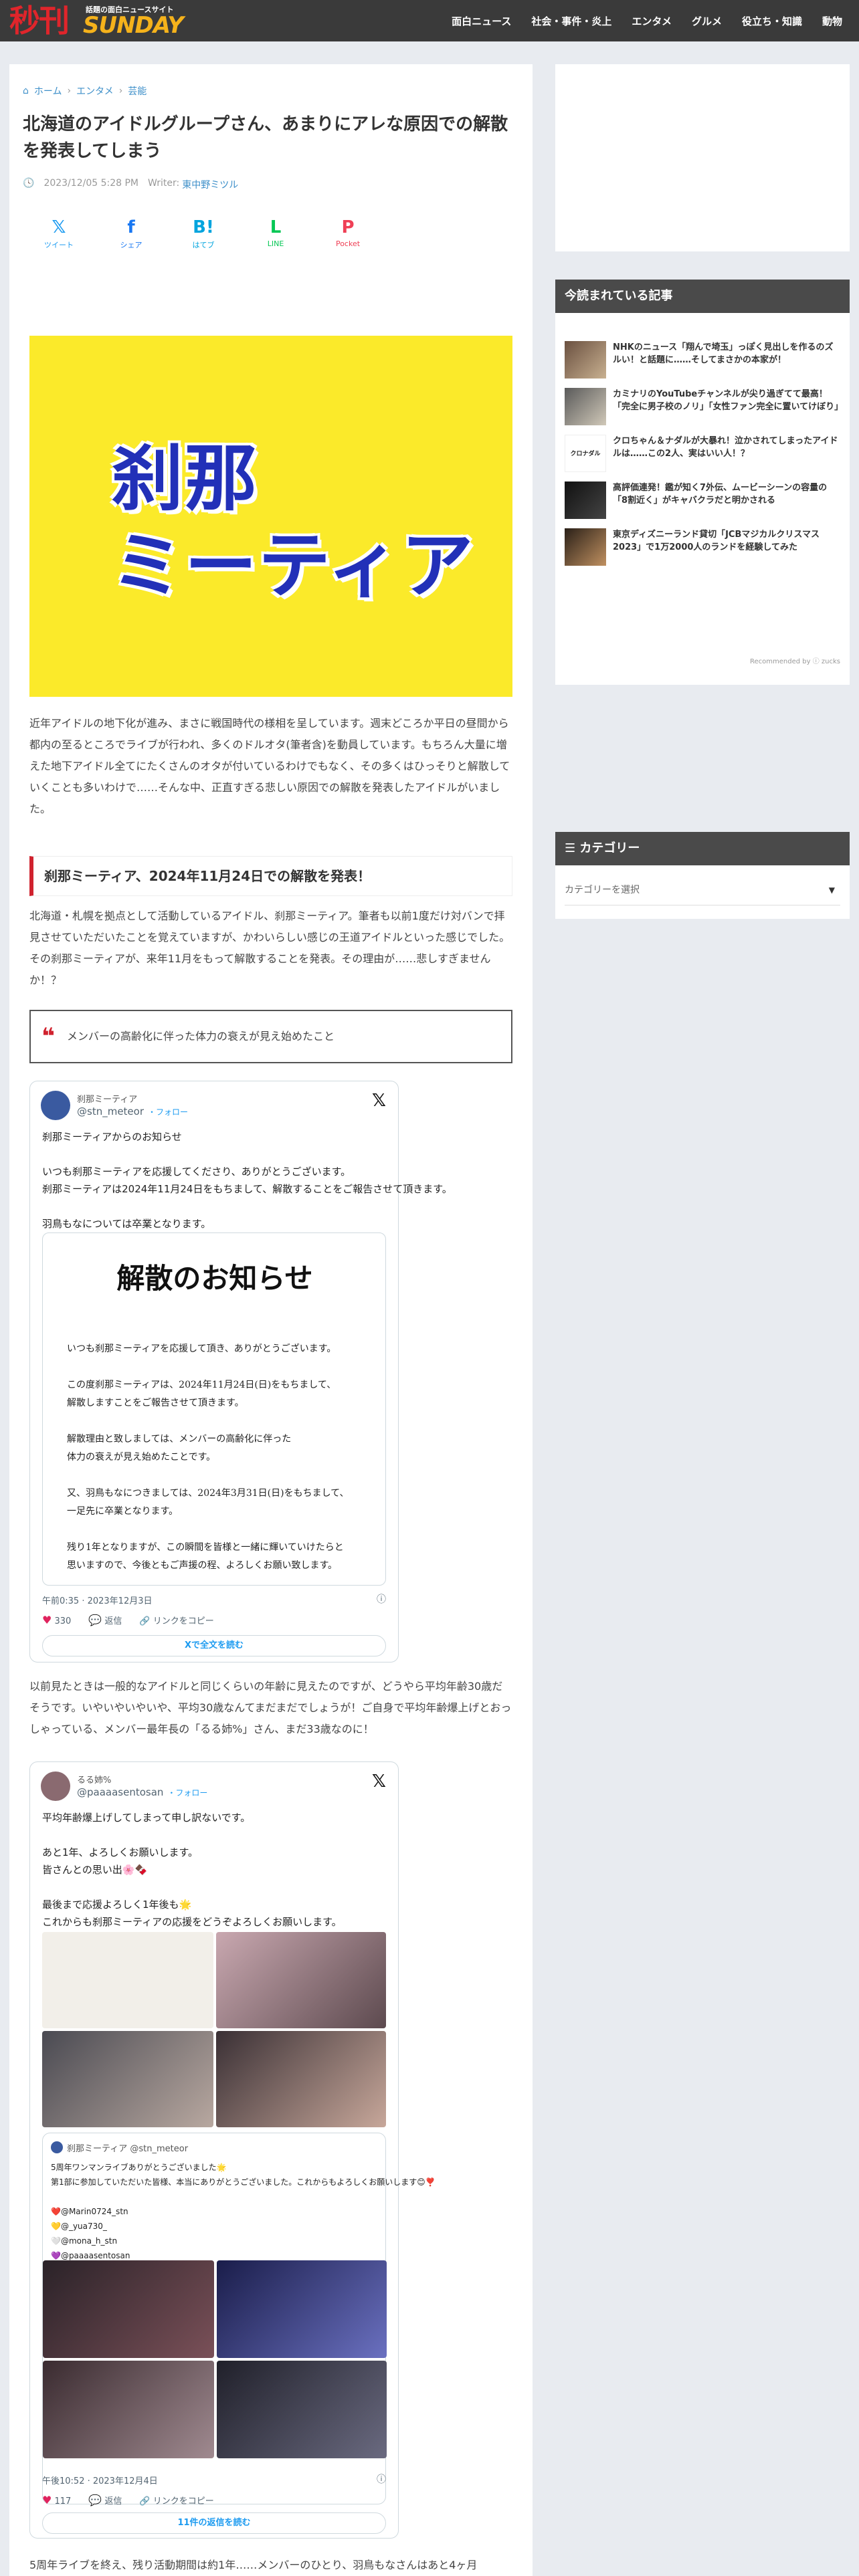  Describe the element at coordinates (132, 1111) in the screenshot. I see `tweet-author-handle: @stn_meteor ・フォロー` at that location.